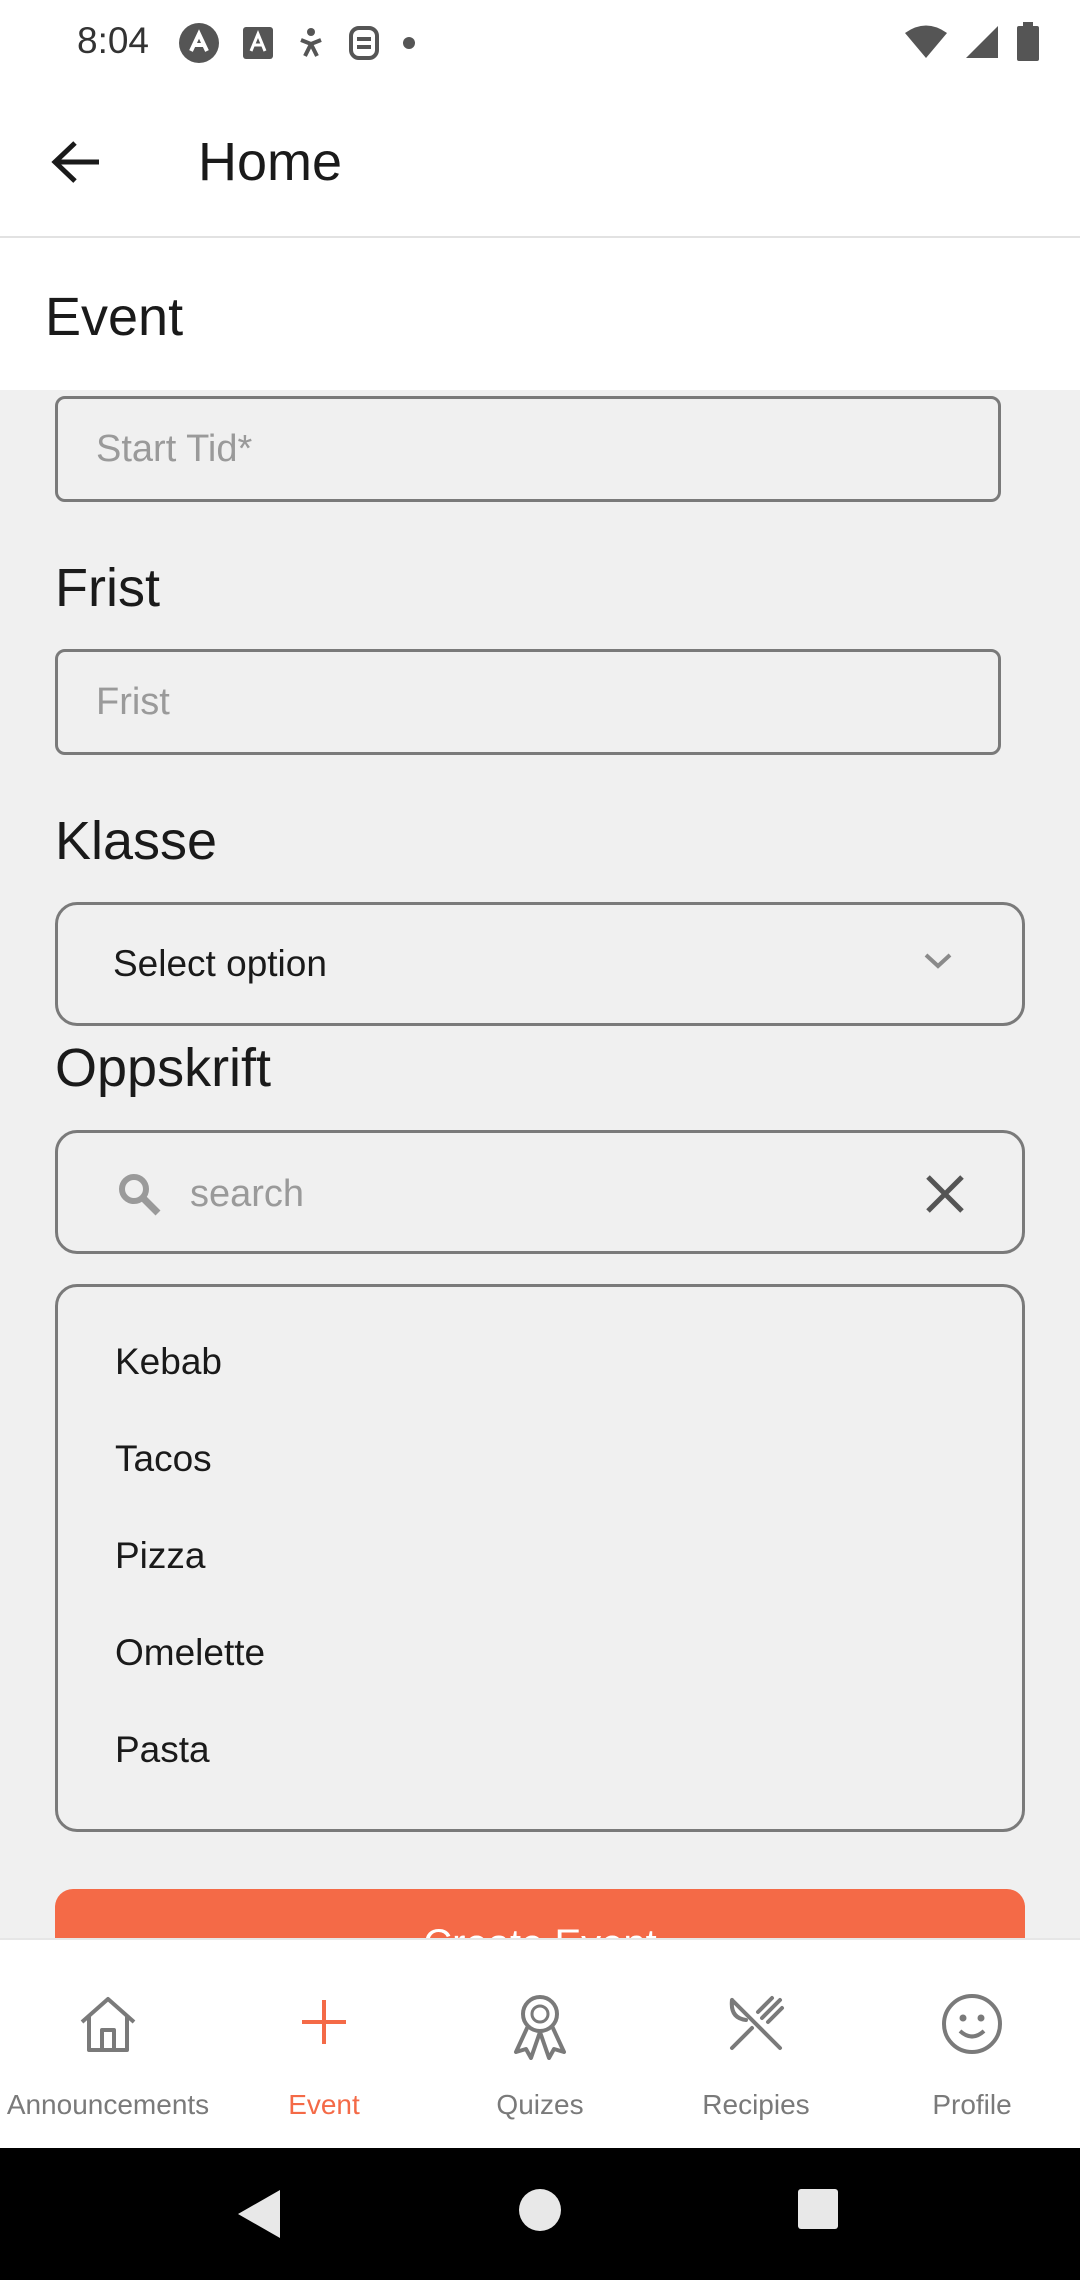 This screenshot has width=1080, height=2280. Describe the element at coordinates (190, 1653) in the screenshot. I see `list-item: Omelette` at that location.